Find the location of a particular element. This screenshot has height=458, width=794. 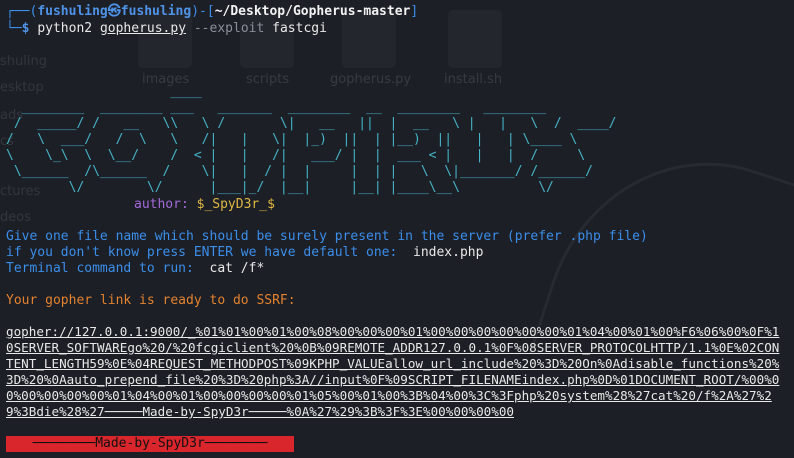

prompt-dollar: $ is located at coordinates (29, 28).